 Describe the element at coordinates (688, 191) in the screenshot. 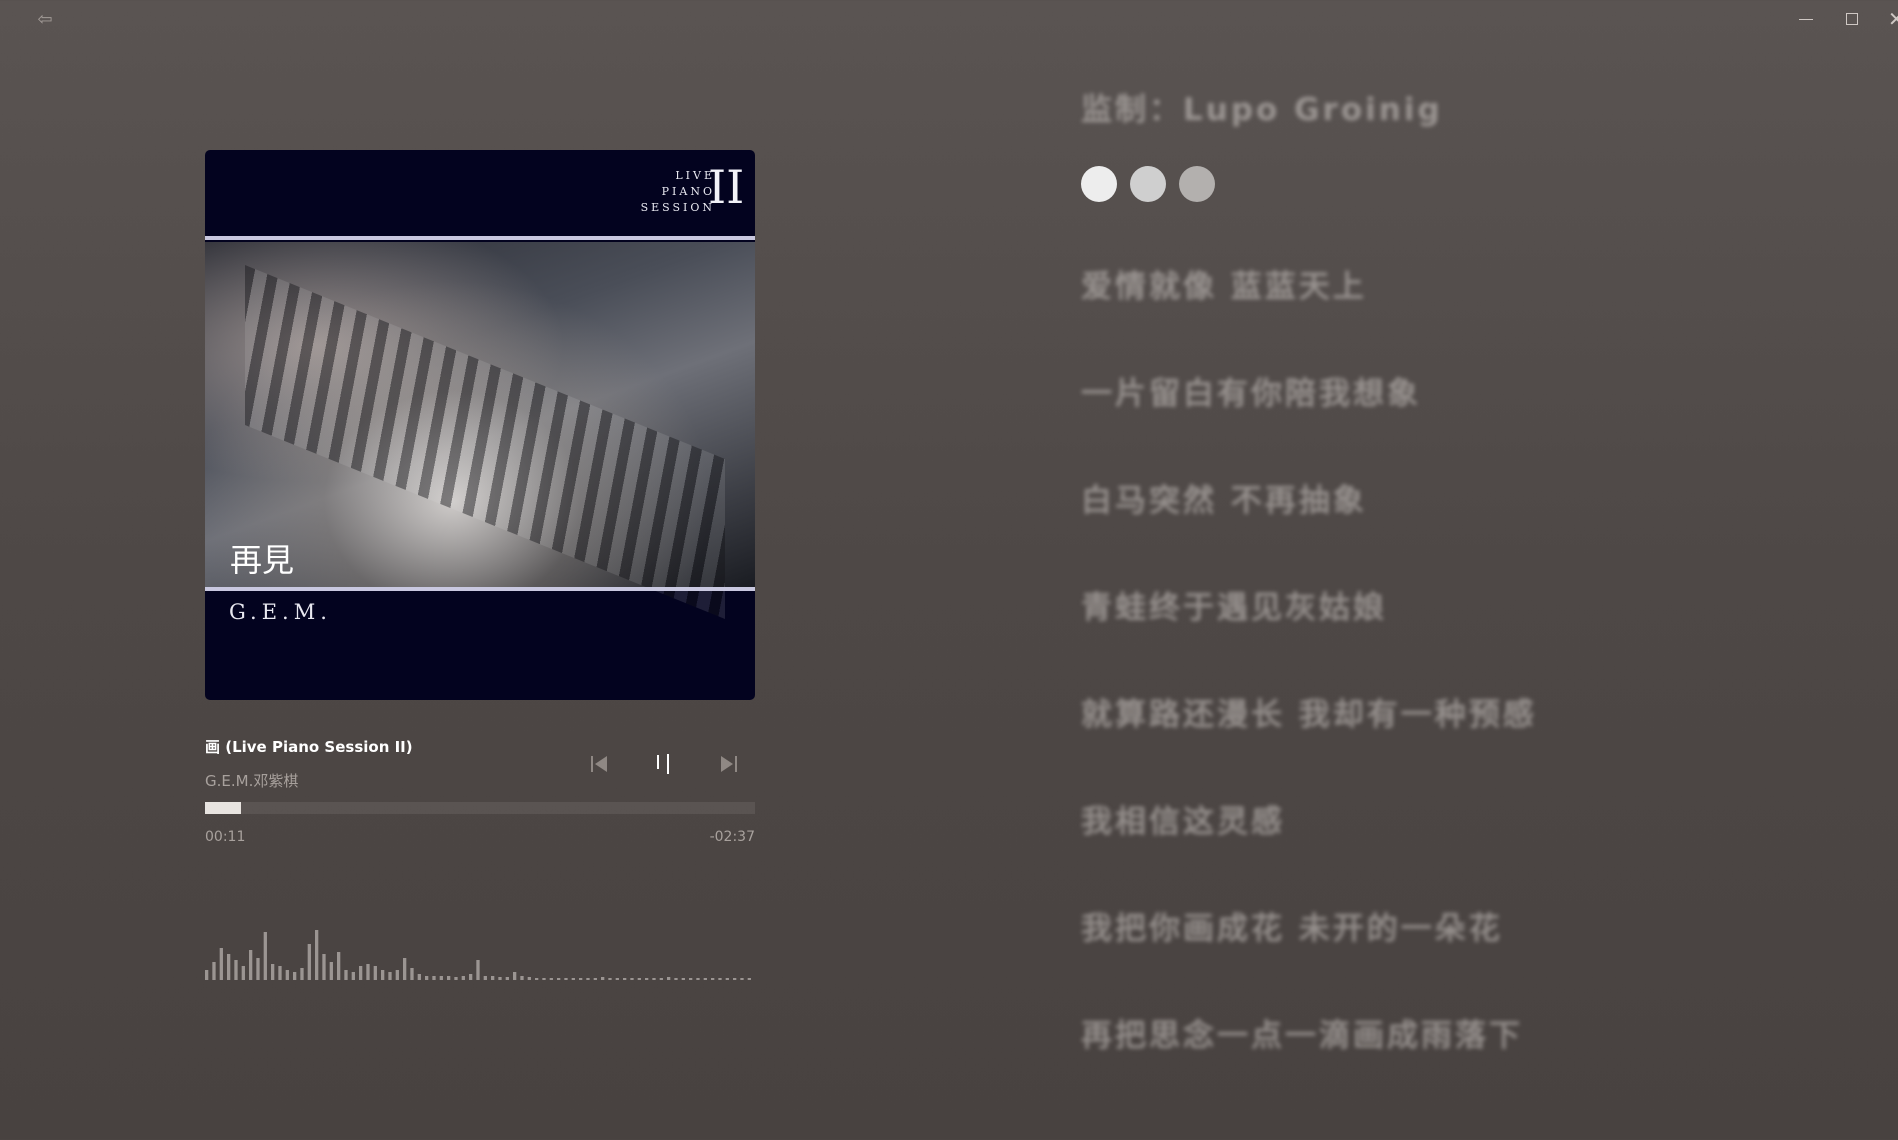

I see `cover-series-line: PIANO` at that location.